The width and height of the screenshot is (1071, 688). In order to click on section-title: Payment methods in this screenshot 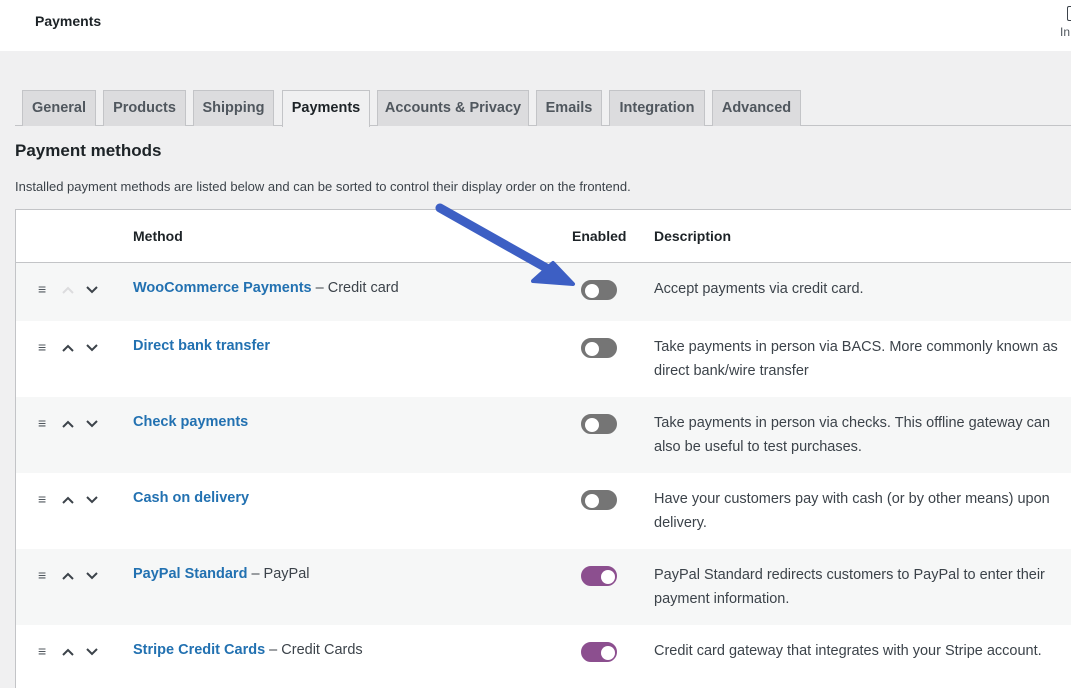, I will do `click(88, 150)`.